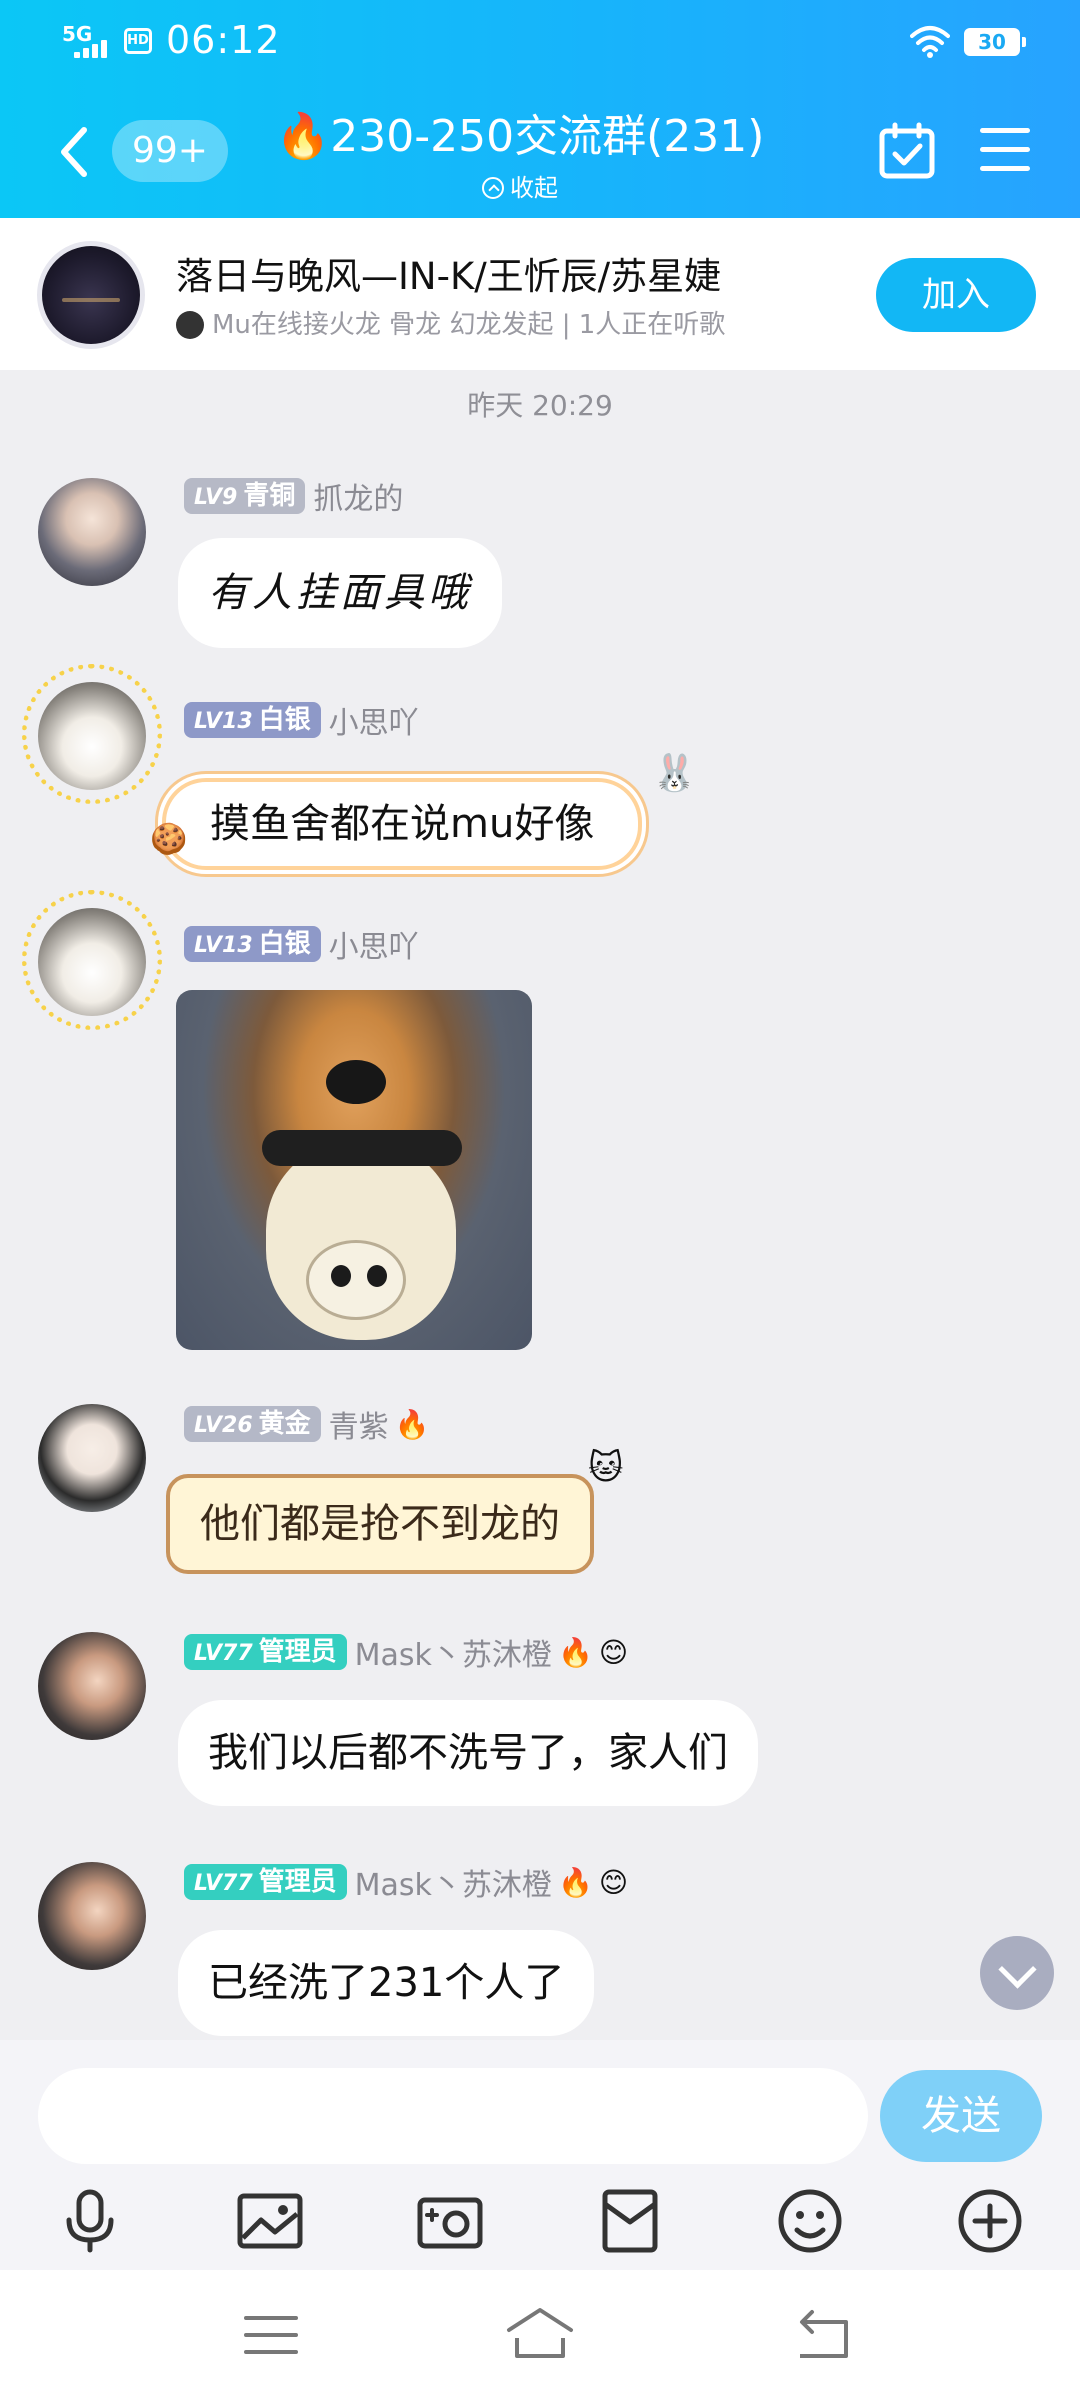 This screenshot has height=2400, width=1080. What do you see at coordinates (138, 41) in the screenshot?
I see `hd-icon: HD` at bounding box center [138, 41].